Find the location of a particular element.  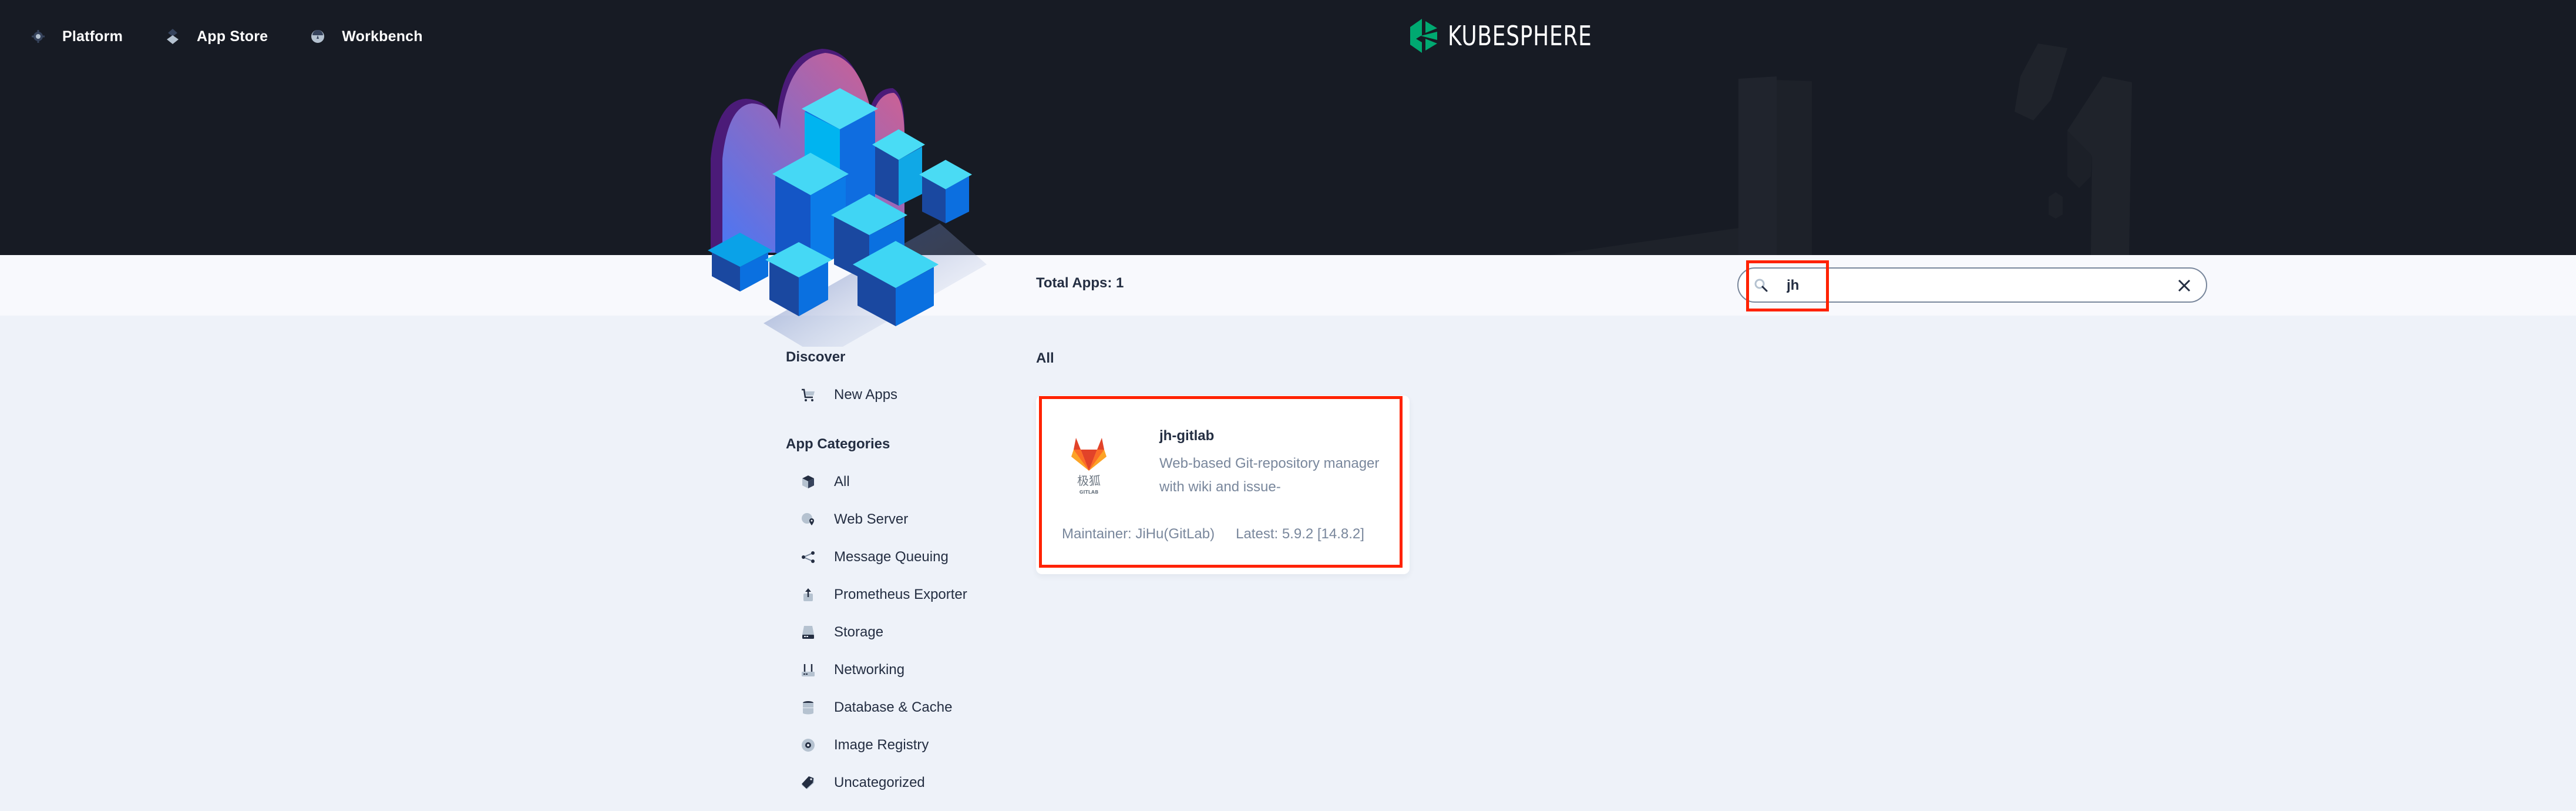

nav-app-store: App Store is located at coordinates (216, 36).